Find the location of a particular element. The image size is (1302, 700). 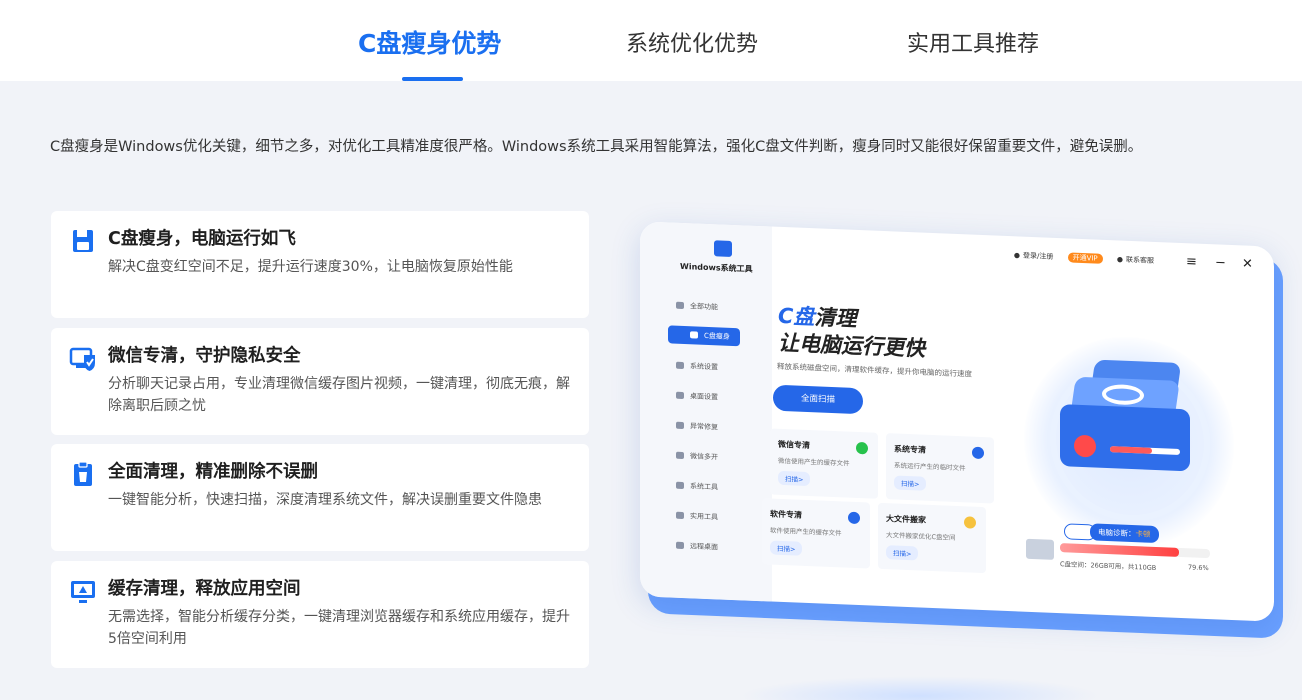

feature-desc: 分析聊天记录占用，专业清理微信缓存图片视频，一键清理，彻底无痕，解除离职后顾之忧 is located at coordinates (339, 395).